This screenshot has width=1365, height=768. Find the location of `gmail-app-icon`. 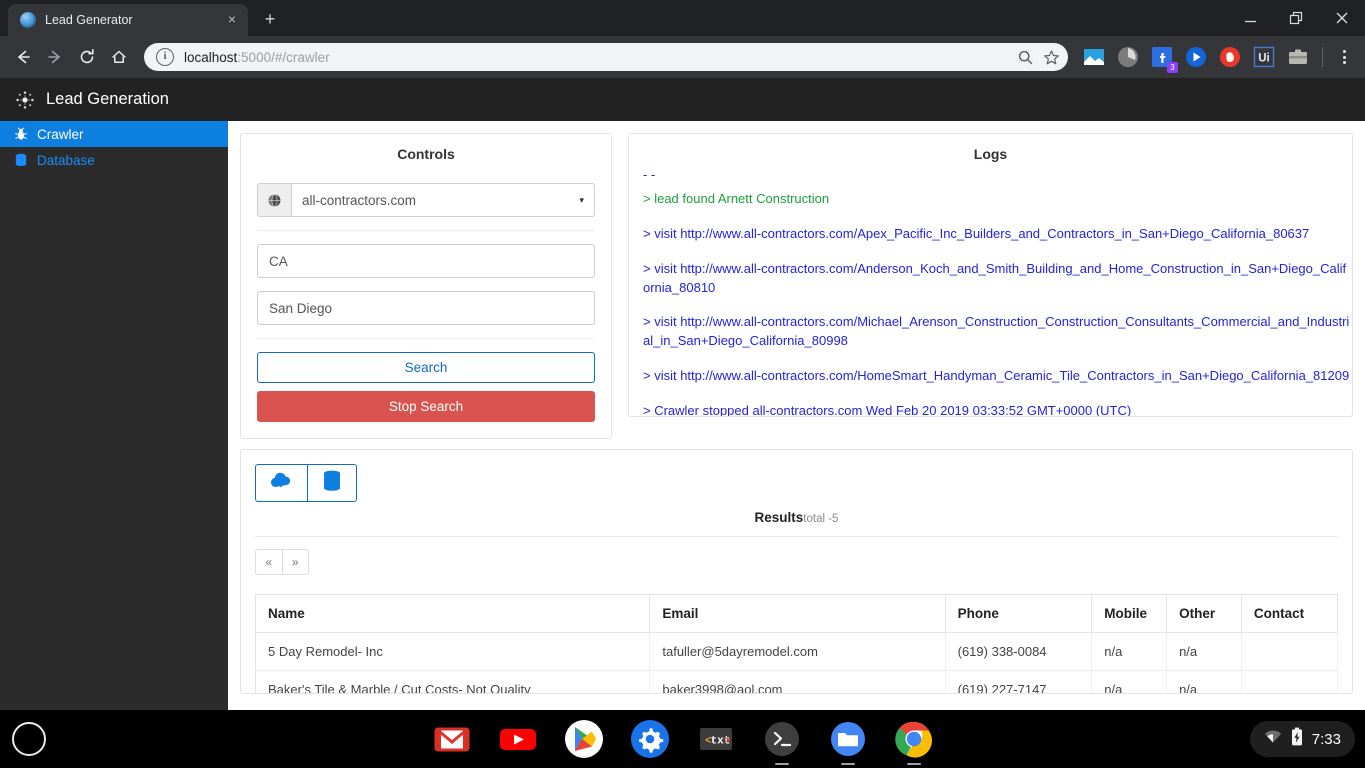

gmail-app-icon is located at coordinates (452, 739).